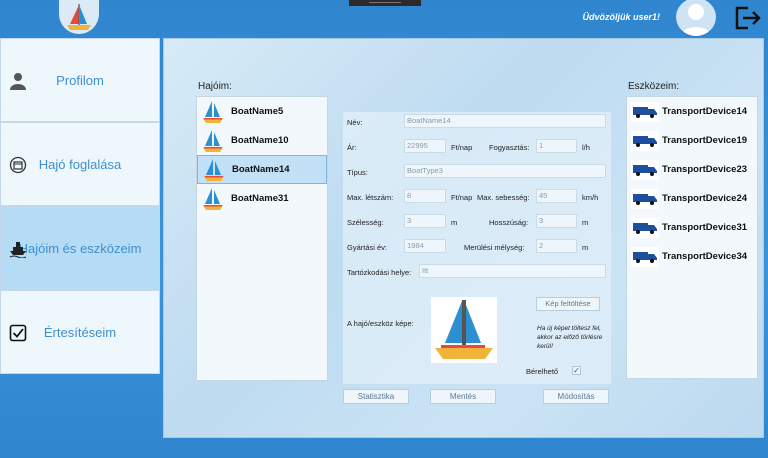  I want to click on consumption-field: 1, so click(556, 146).